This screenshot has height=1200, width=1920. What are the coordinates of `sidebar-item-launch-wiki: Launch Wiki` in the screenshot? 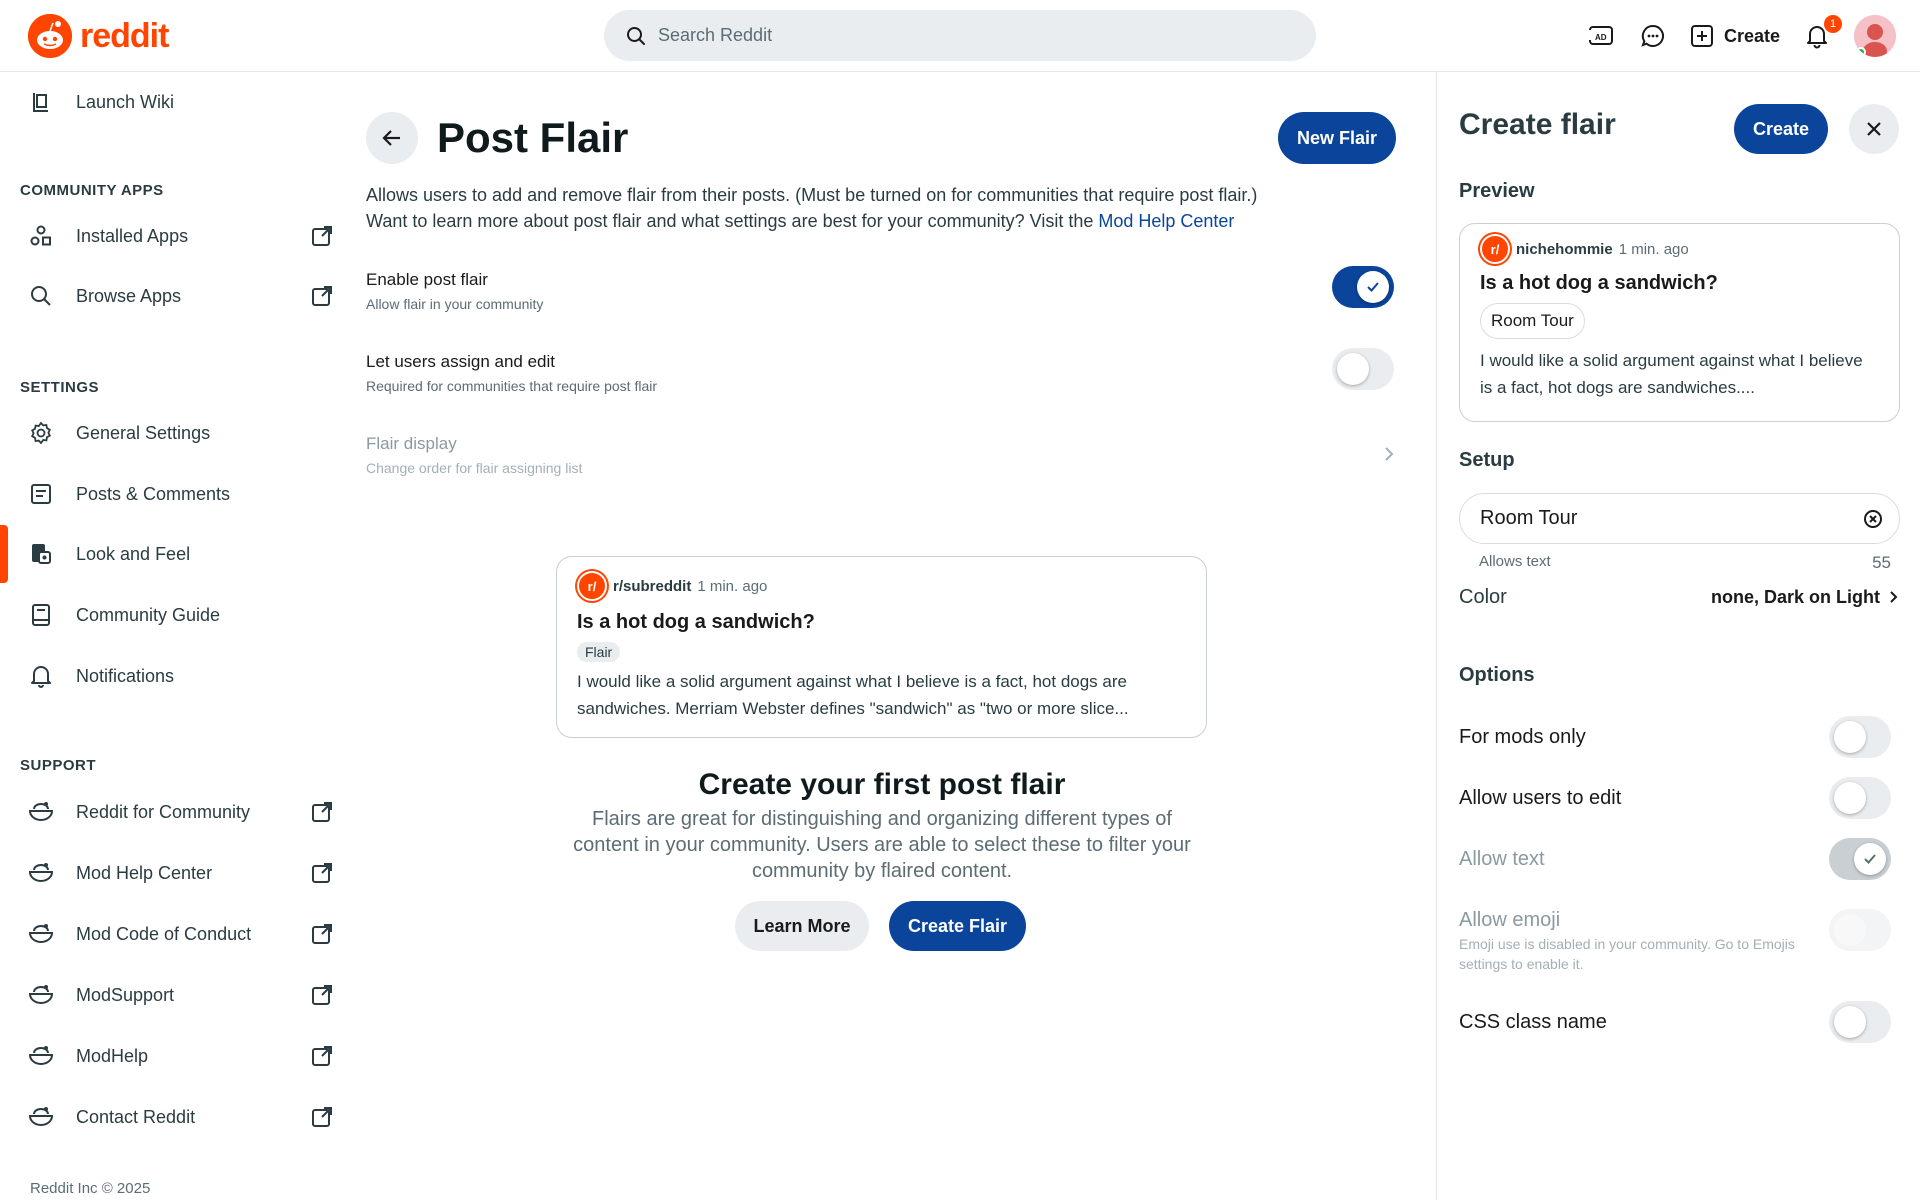 It's located at (175, 102).